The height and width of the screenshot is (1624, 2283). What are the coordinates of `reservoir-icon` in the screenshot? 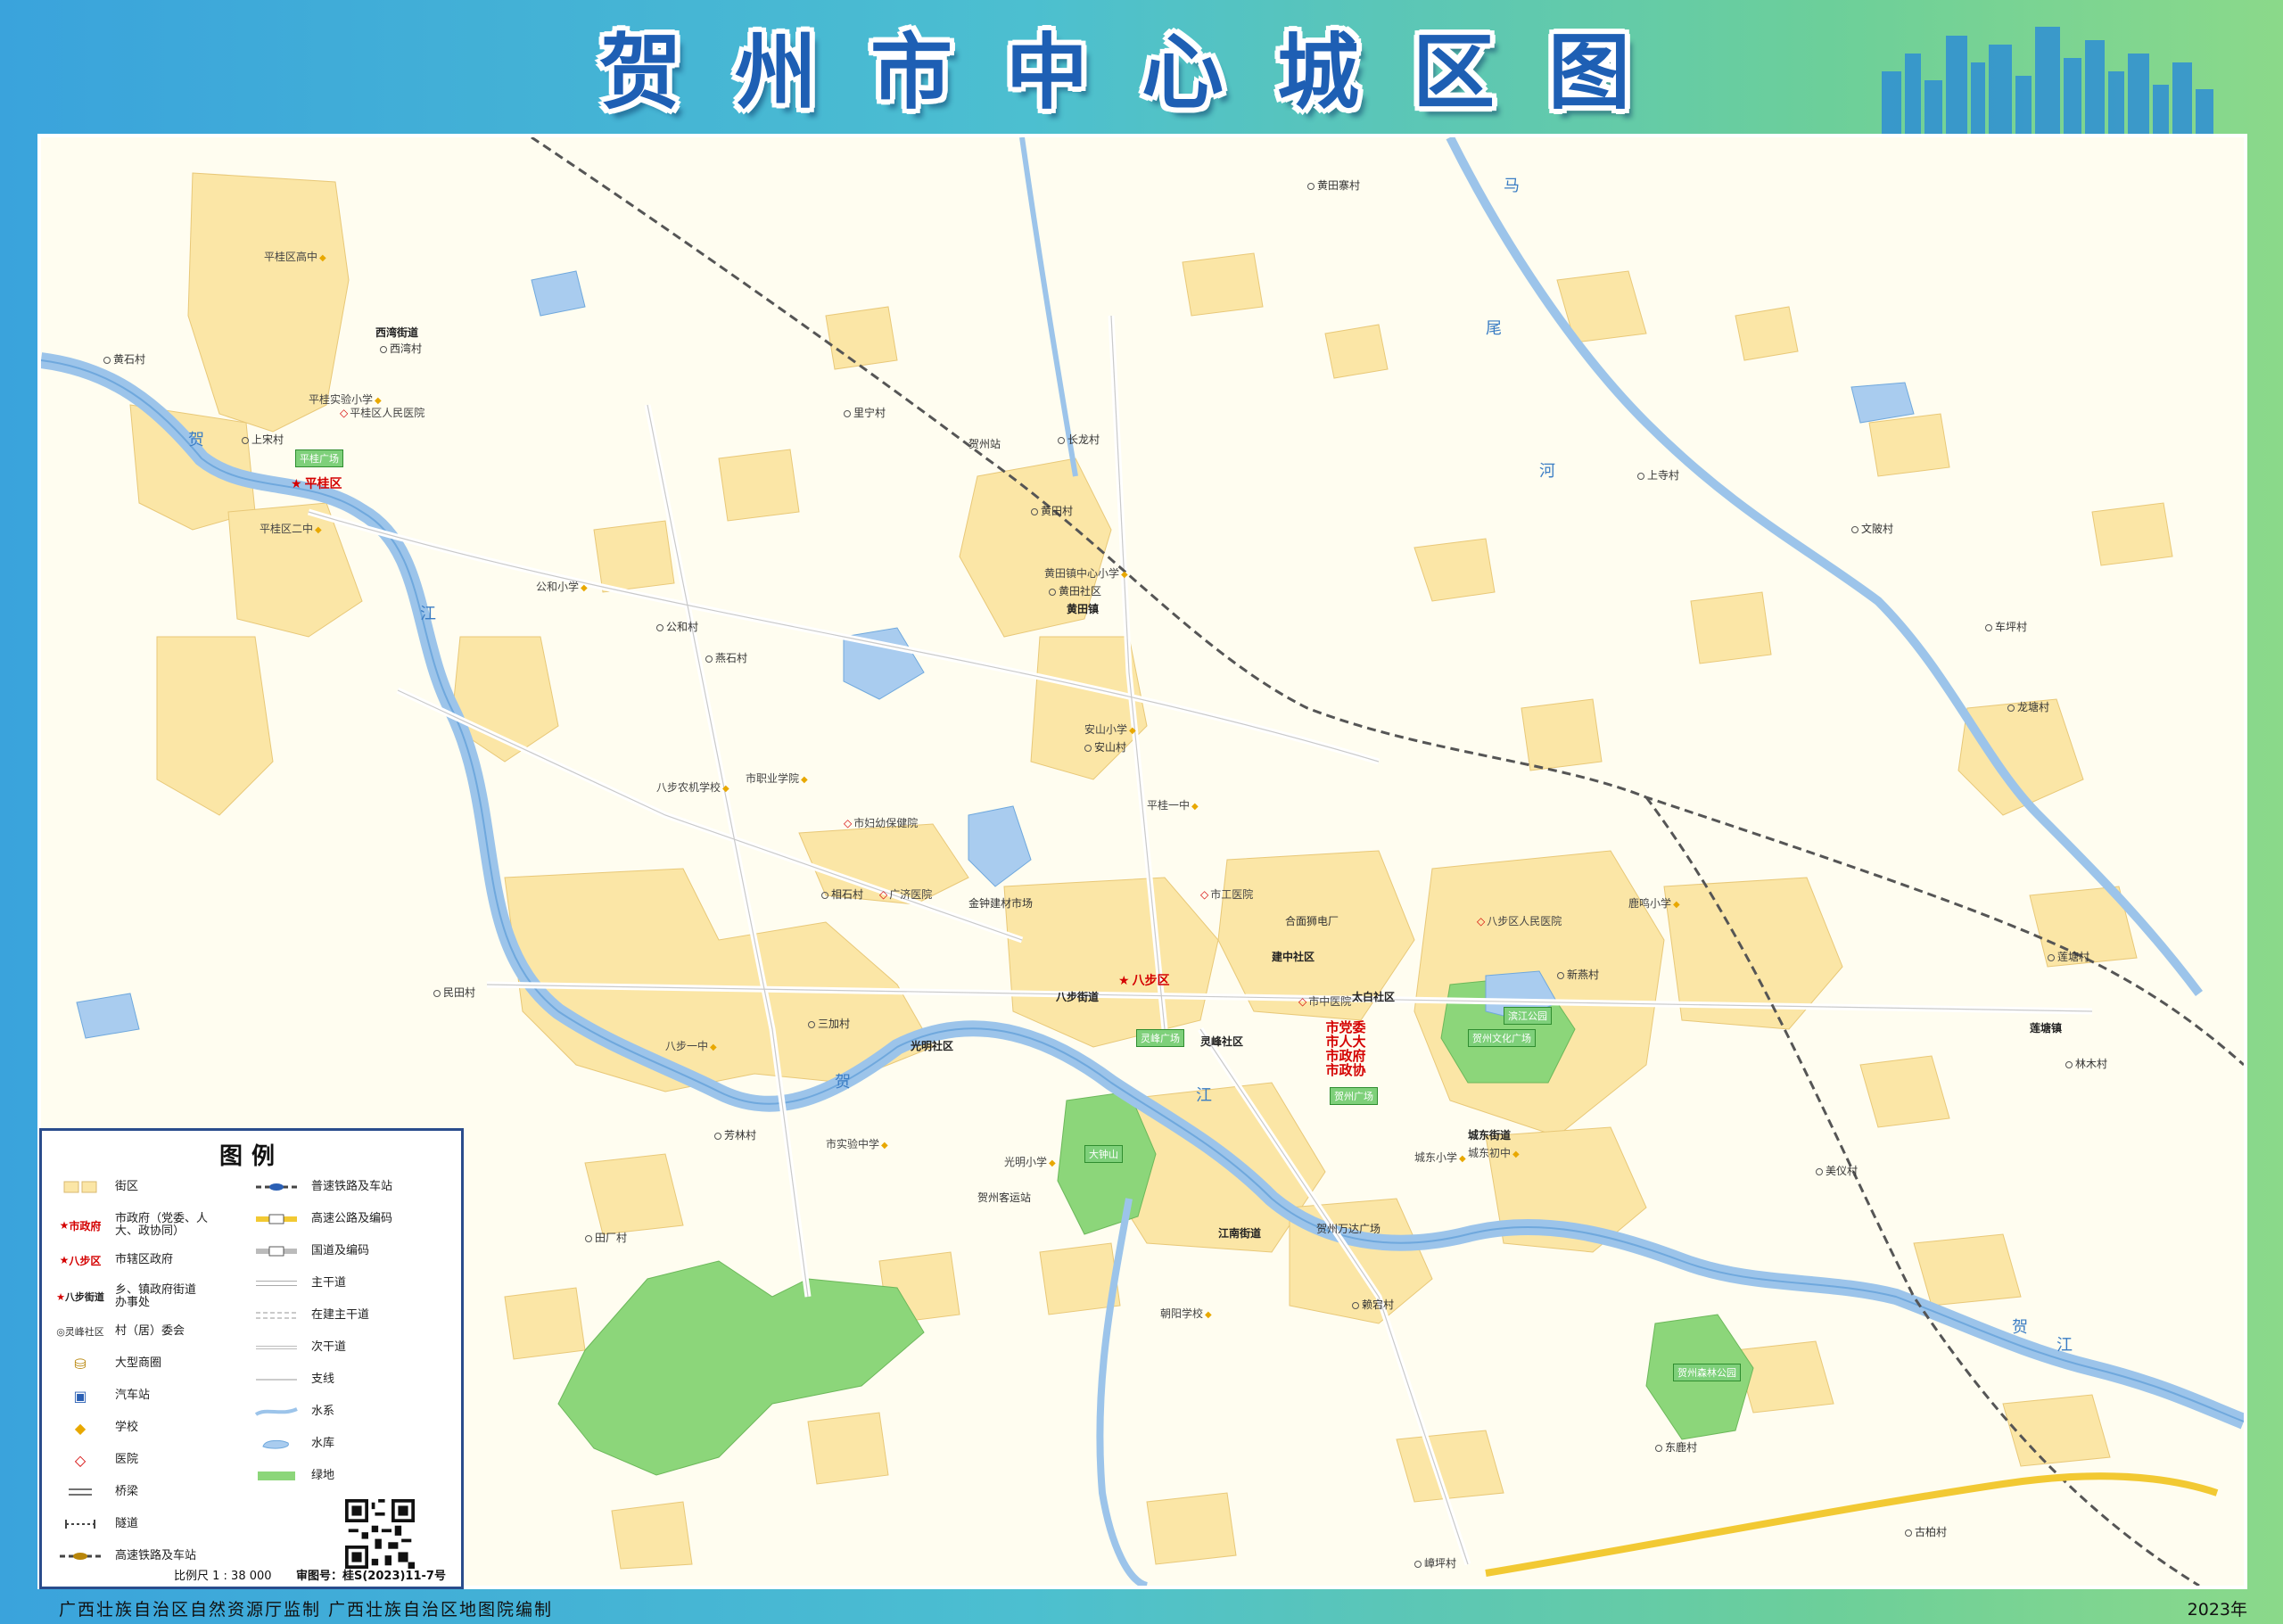 It's located at (276, 1444).